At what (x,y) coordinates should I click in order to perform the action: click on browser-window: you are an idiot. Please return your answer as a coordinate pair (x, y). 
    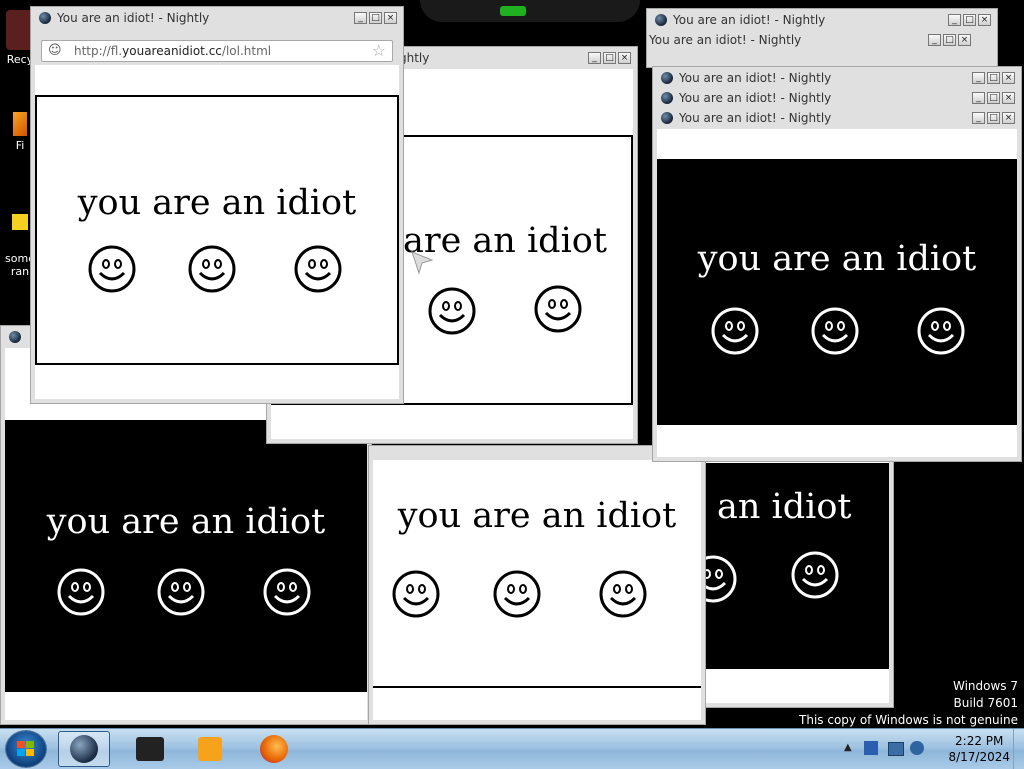
    Looking at the image, I should click on (537, 585).